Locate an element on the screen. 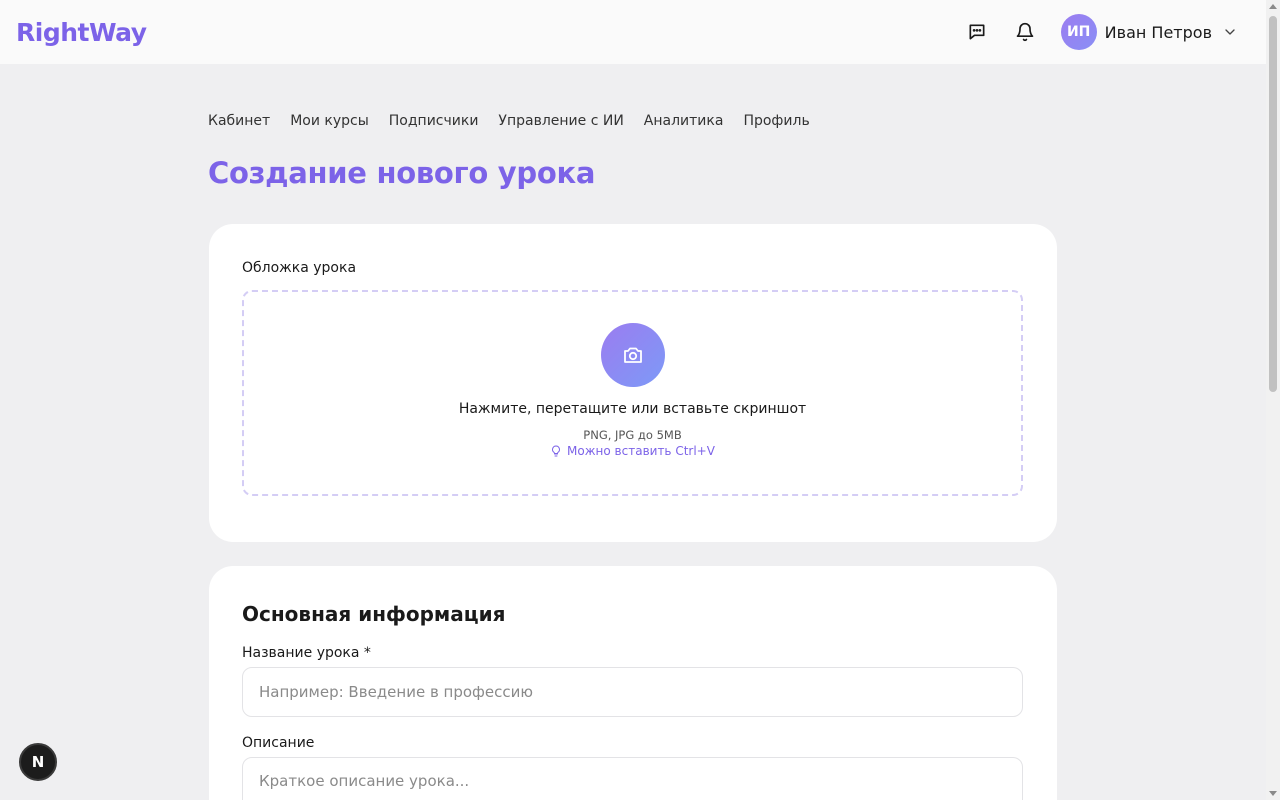  notifications-bell-icon is located at coordinates (1025, 32).